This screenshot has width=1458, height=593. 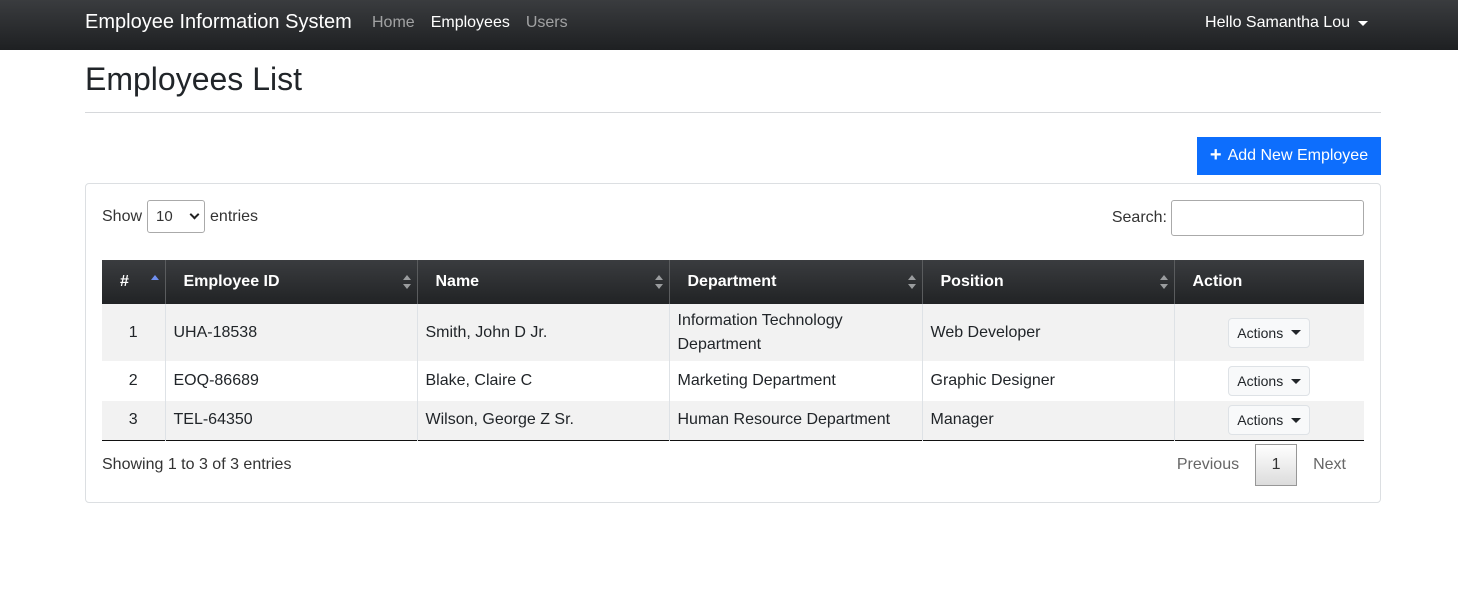 What do you see at coordinates (234, 216) in the screenshot?
I see `entries-label: entries` at bounding box center [234, 216].